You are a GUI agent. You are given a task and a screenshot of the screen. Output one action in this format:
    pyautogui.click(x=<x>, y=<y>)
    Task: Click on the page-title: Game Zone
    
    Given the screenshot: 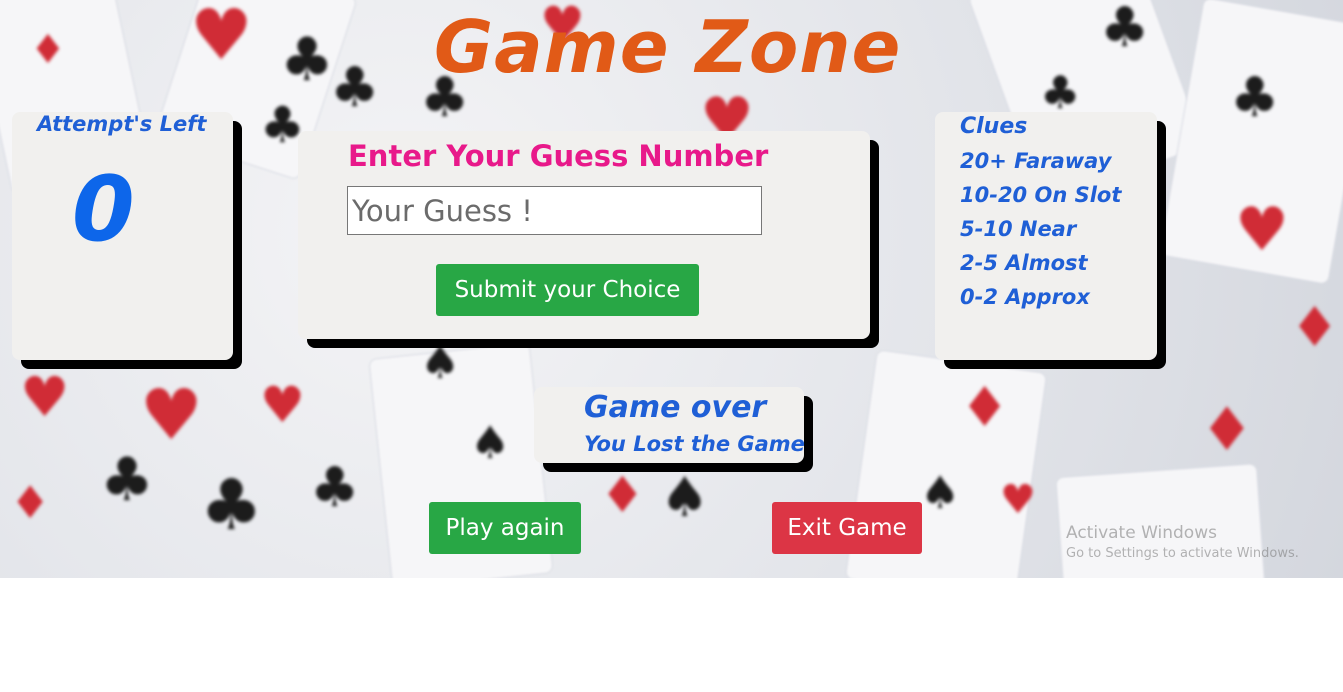 What is the action you would take?
    pyautogui.click(x=668, y=47)
    